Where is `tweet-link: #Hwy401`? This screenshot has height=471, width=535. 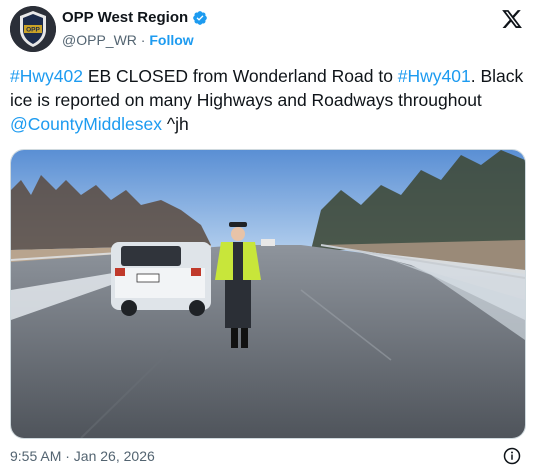
tweet-link: #Hwy401 is located at coordinates (434, 76).